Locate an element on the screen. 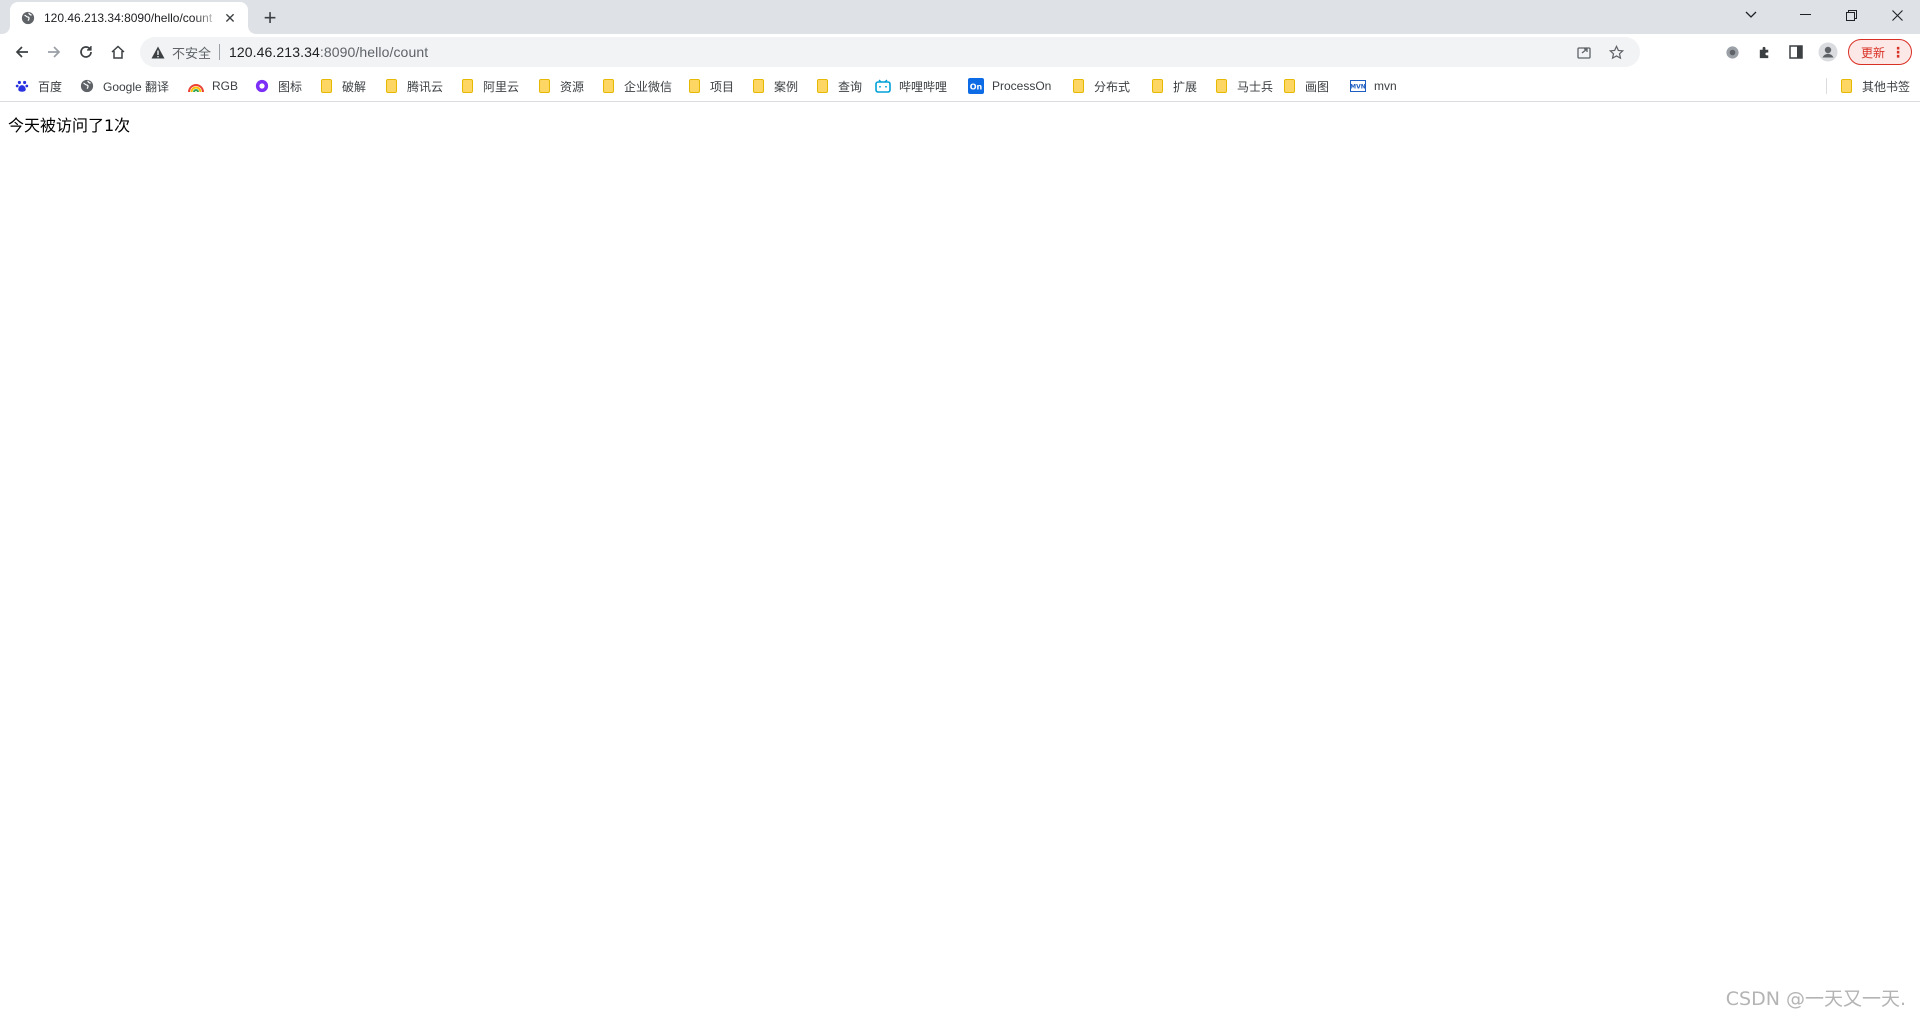 This screenshot has width=1920, height=1031. bookmark-star-button is located at coordinates (1616, 52).